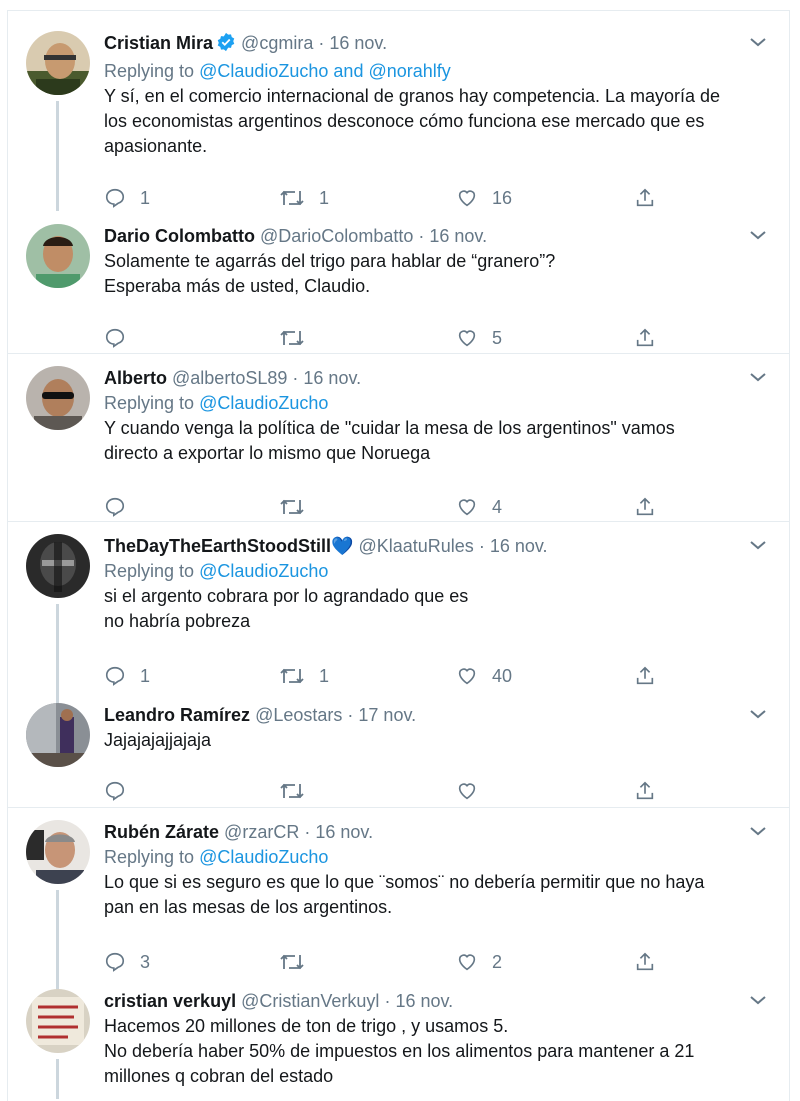  Describe the element at coordinates (398, 807) in the screenshot. I see `divider` at that location.